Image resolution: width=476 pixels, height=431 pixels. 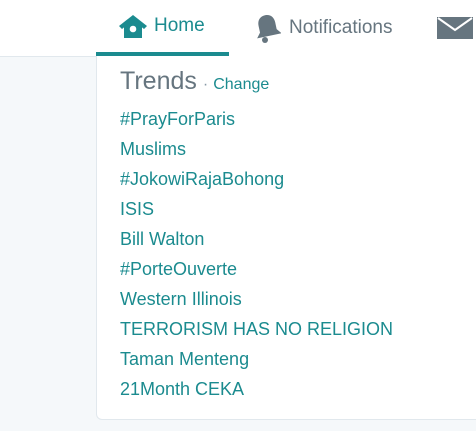 I want to click on trends-change-link: Change, so click(x=241, y=85).